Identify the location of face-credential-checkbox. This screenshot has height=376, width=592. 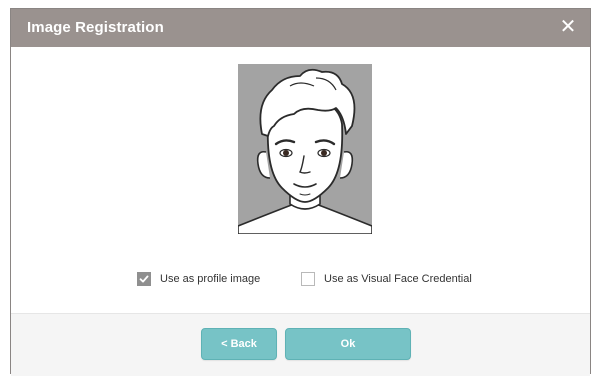
(308, 279).